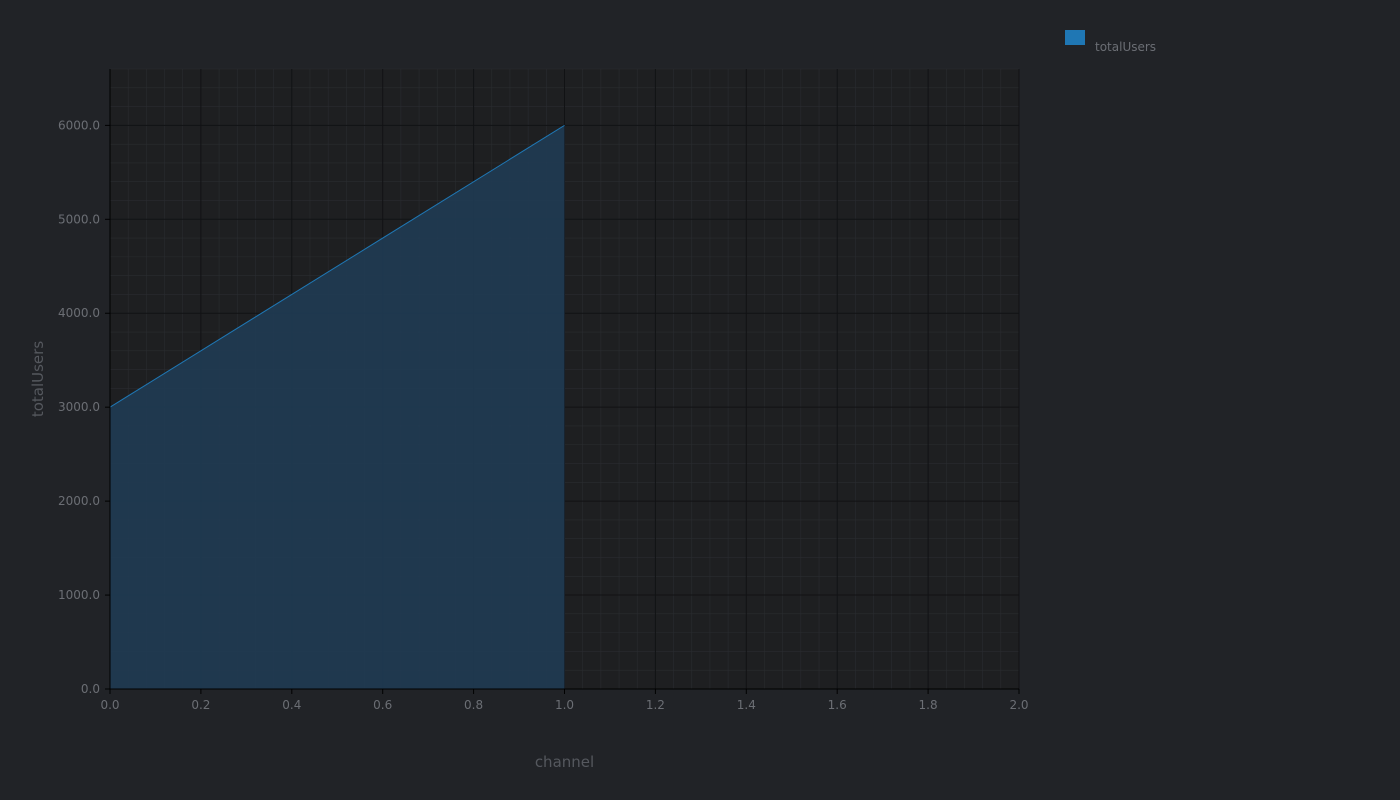  I want to click on x-tick-label: 1.8, so click(928, 705).